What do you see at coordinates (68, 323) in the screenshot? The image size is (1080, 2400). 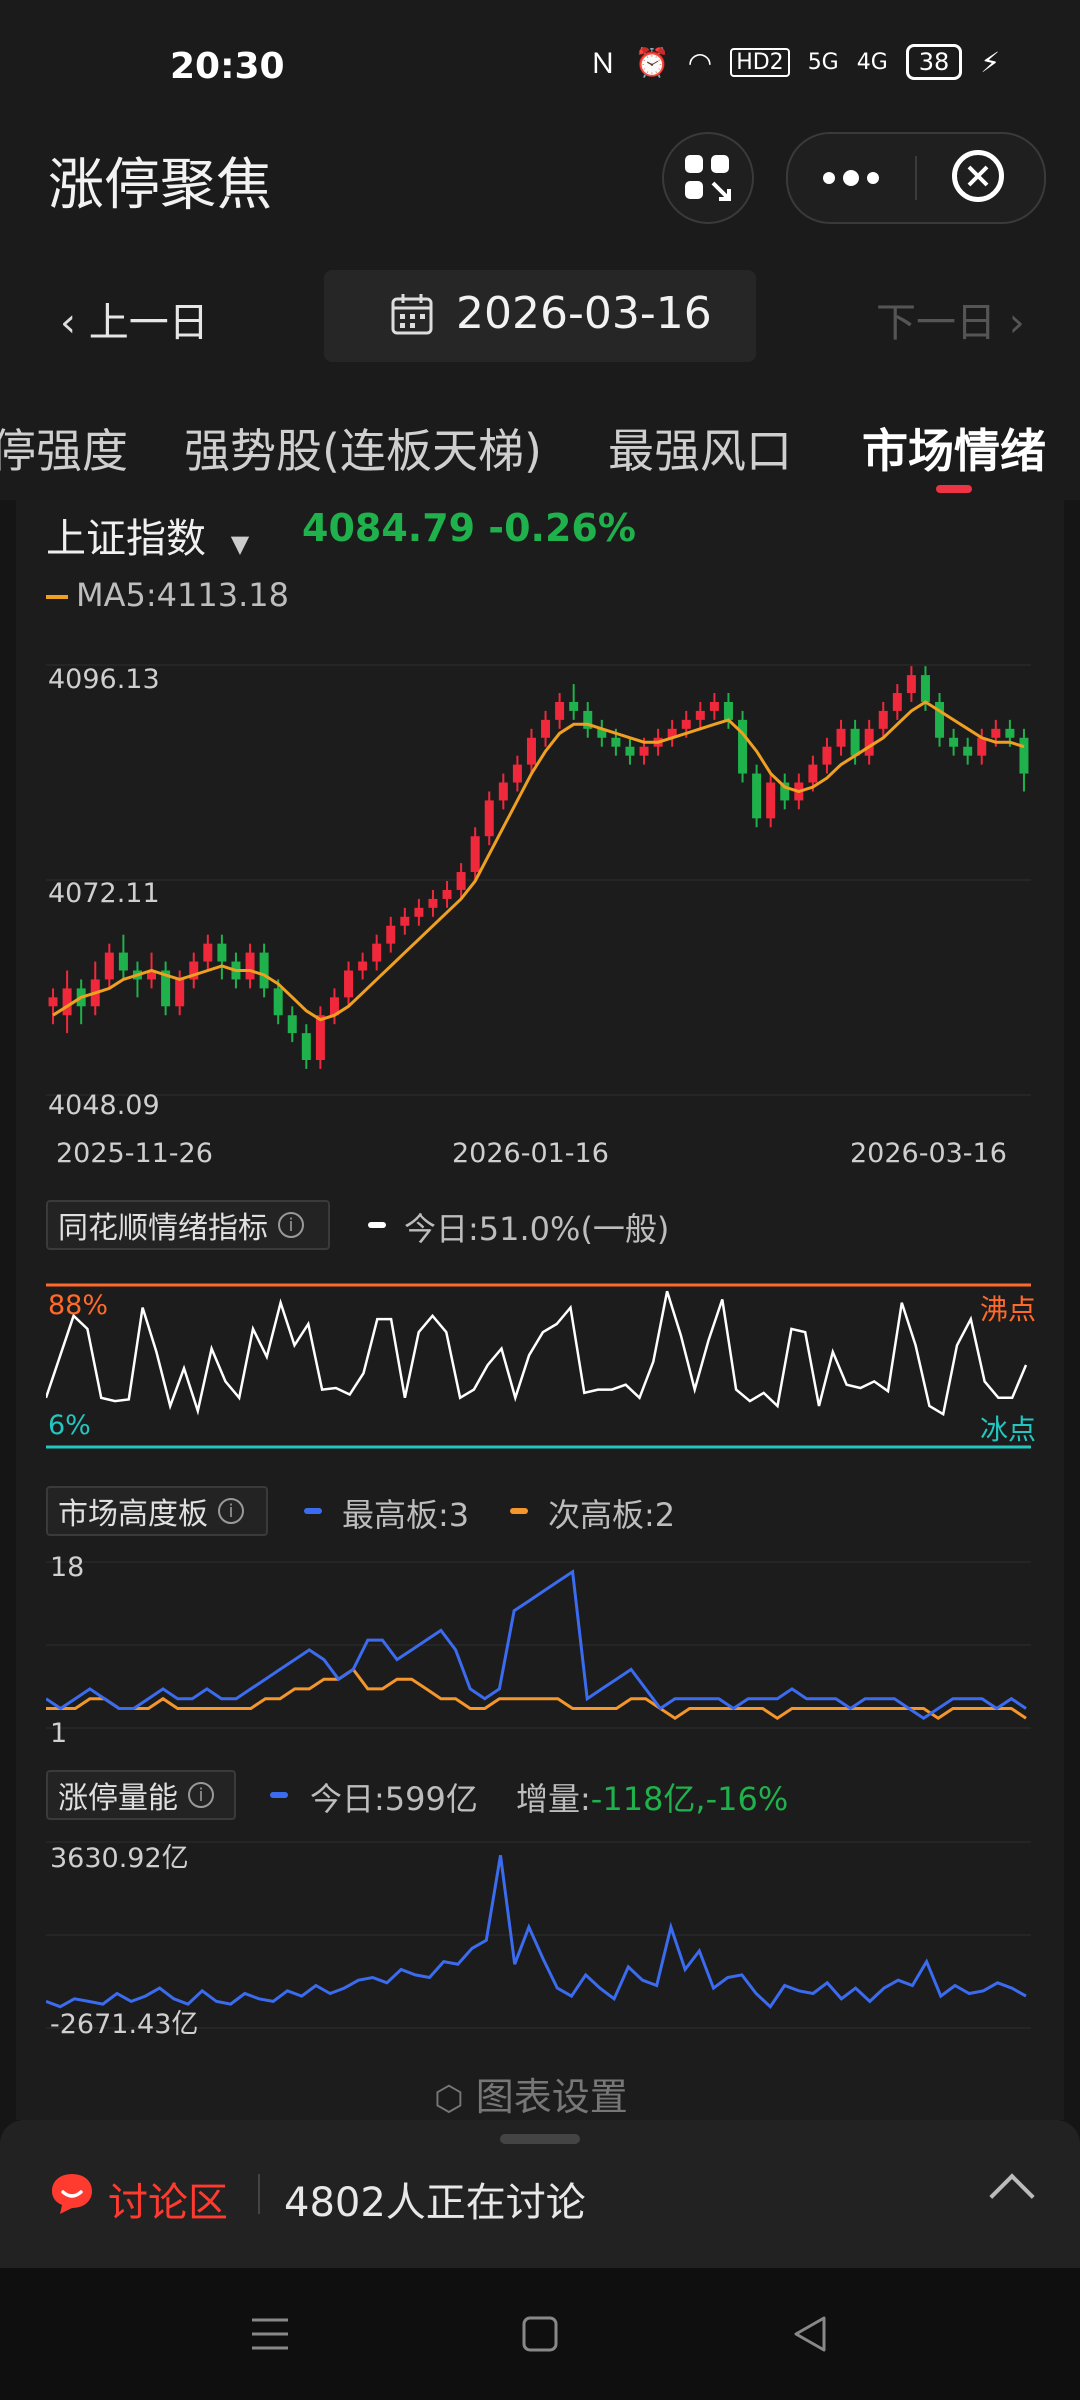 I see `chevron-left-icon: ‹` at bounding box center [68, 323].